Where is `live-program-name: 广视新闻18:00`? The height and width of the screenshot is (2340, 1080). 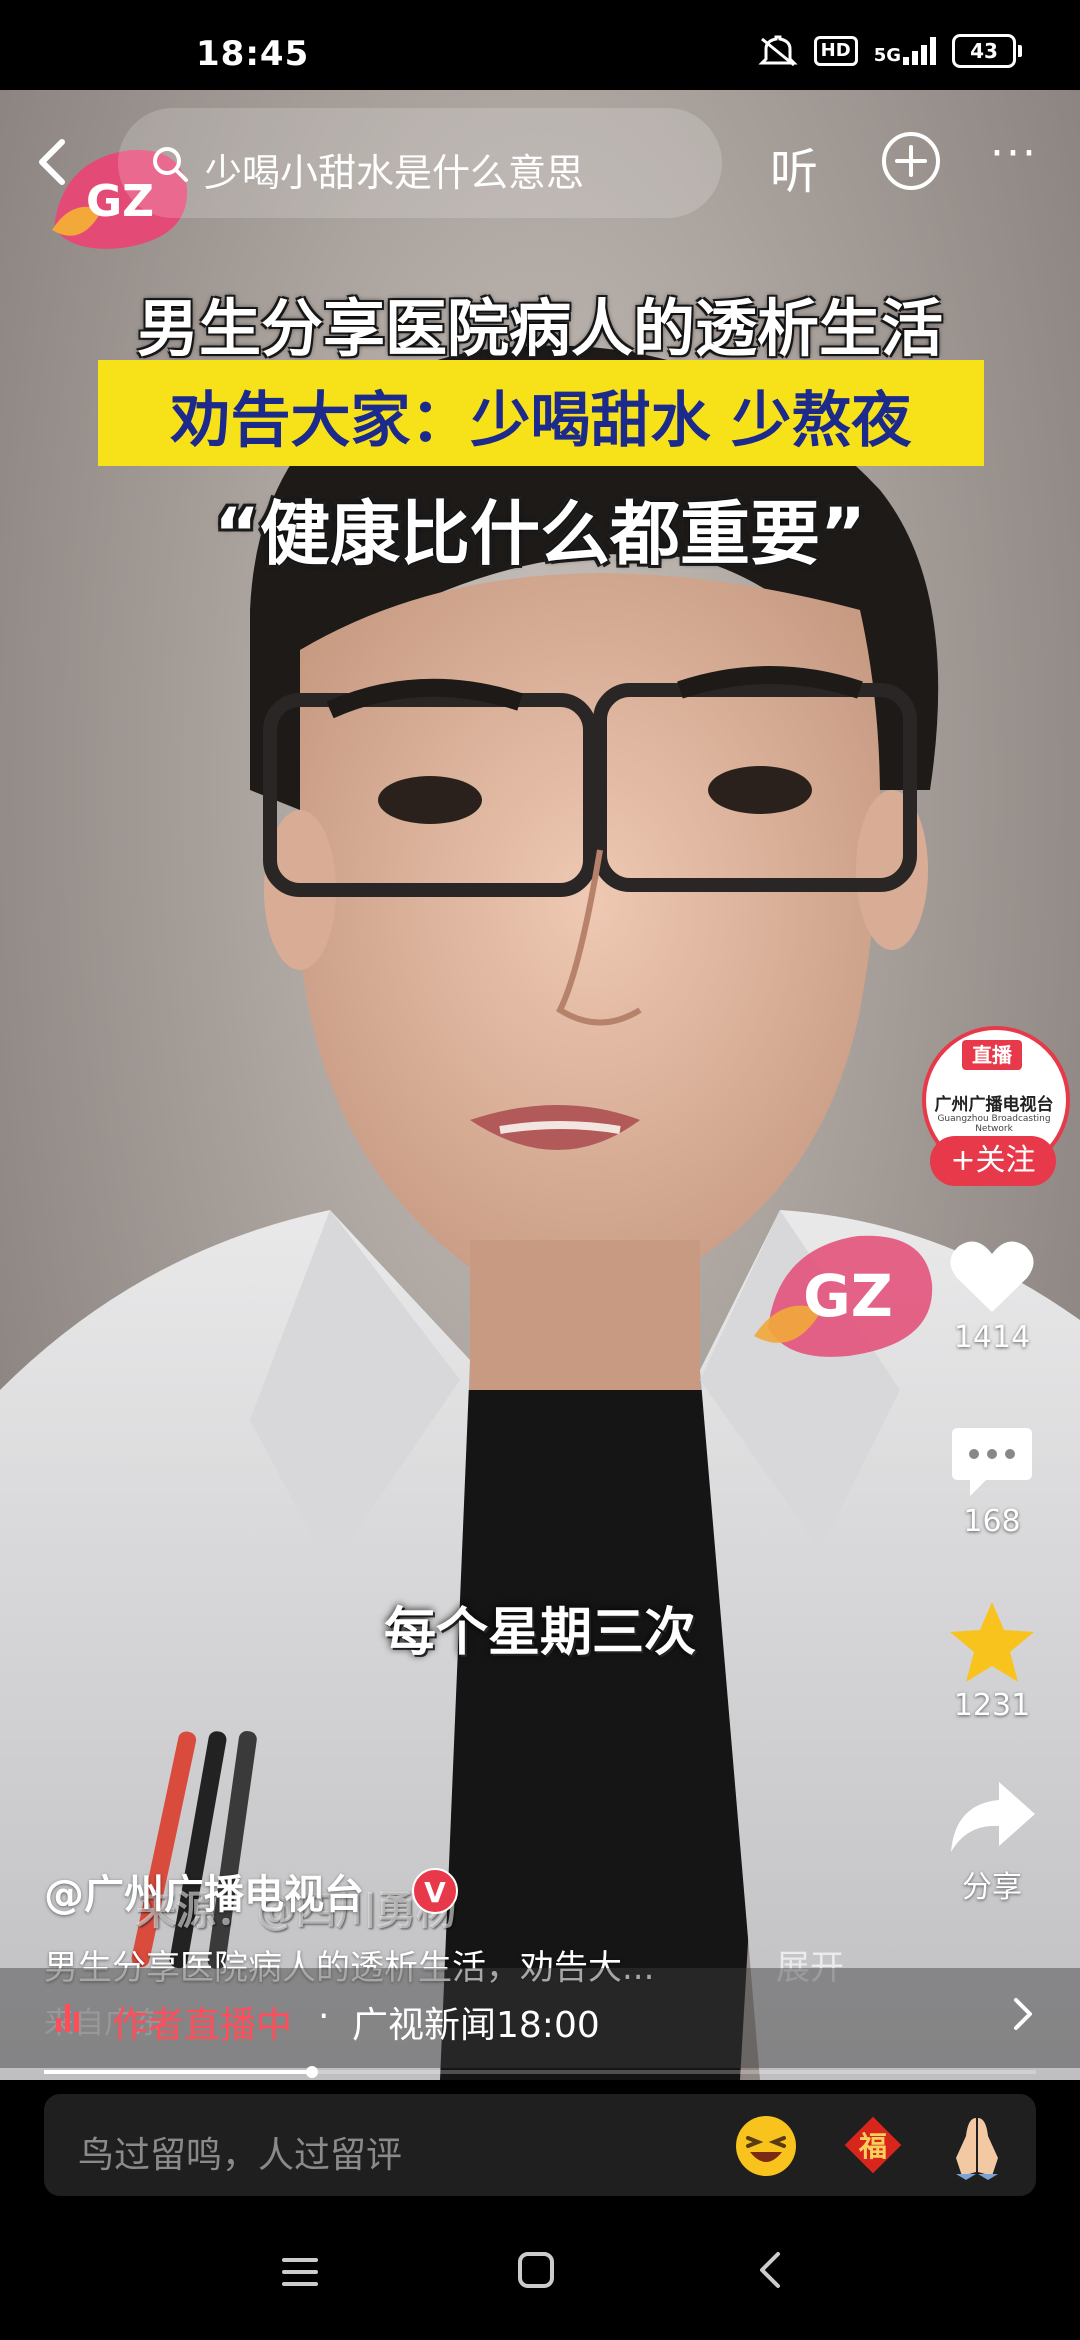
live-program-name: 广视新闻18:00 is located at coordinates (476, 2025).